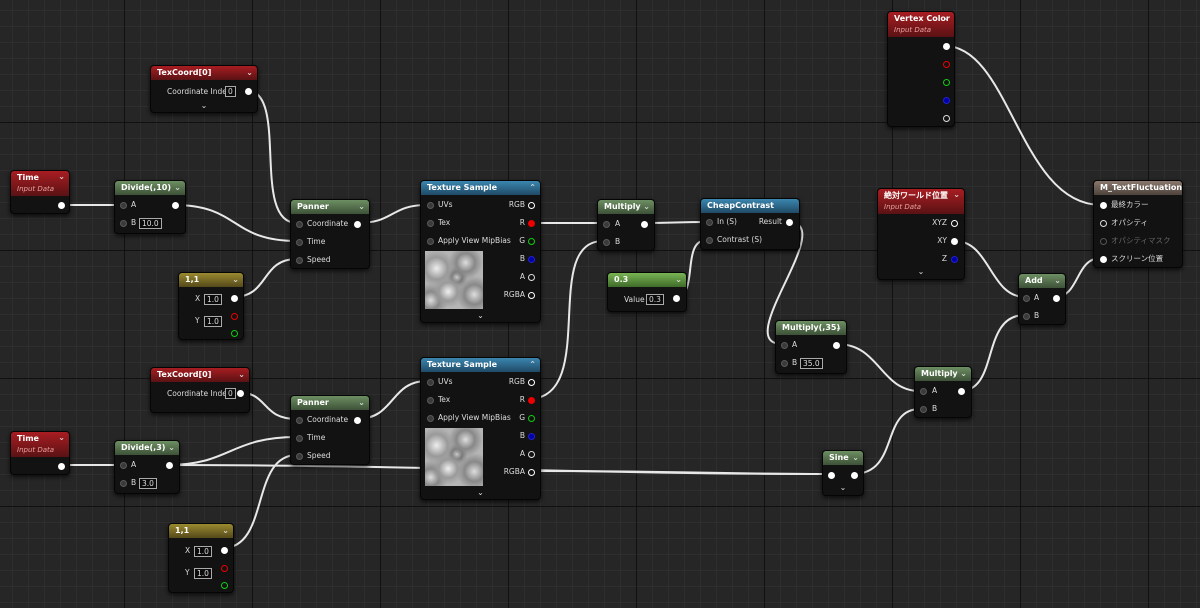  What do you see at coordinates (750, 206) in the screenshot?
I see `node-header: CheapContrast` at bounding box center [750, 206].